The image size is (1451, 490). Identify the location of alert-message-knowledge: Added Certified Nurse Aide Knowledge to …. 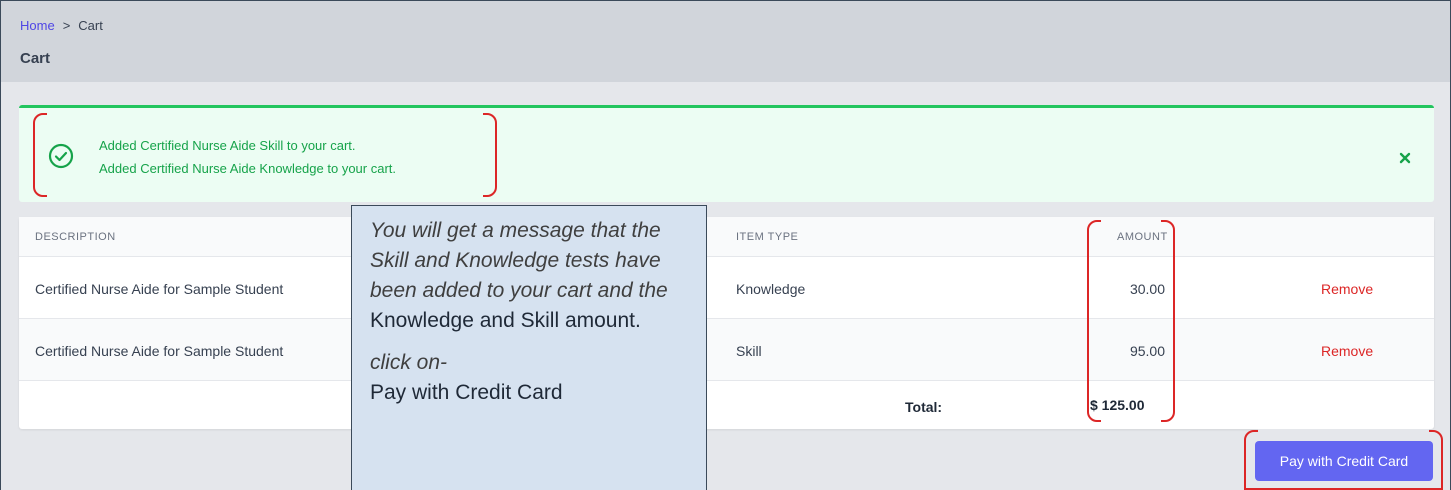
(248, 168).